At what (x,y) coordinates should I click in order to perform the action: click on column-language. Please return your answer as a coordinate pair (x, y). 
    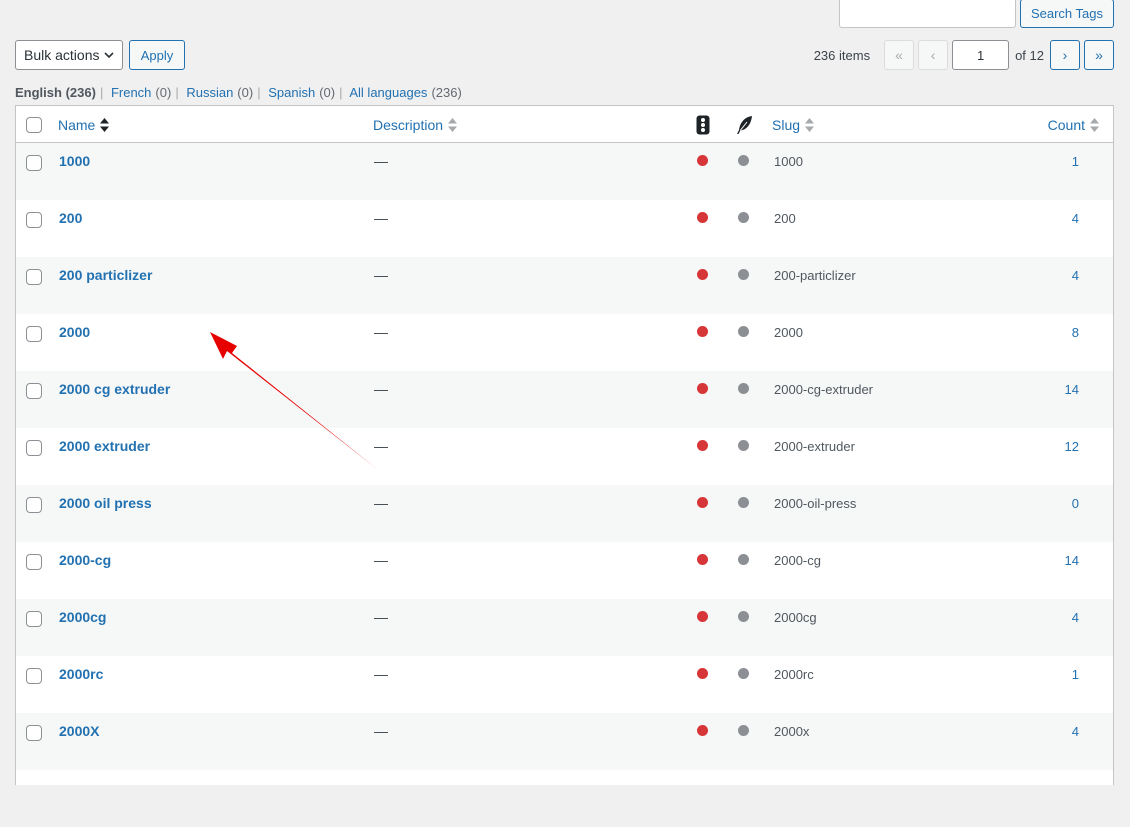
    Looking at the image, I should click on (703, 124).